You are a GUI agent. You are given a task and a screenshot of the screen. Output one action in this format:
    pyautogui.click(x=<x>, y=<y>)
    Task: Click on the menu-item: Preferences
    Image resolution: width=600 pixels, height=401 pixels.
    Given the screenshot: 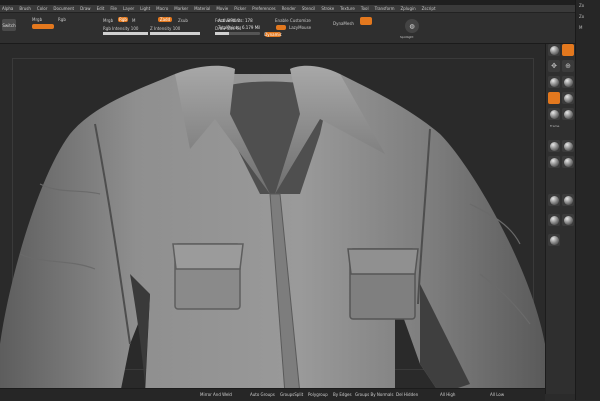 What is the action you would take?
    pyautogui.click(x=264, y=8)
    